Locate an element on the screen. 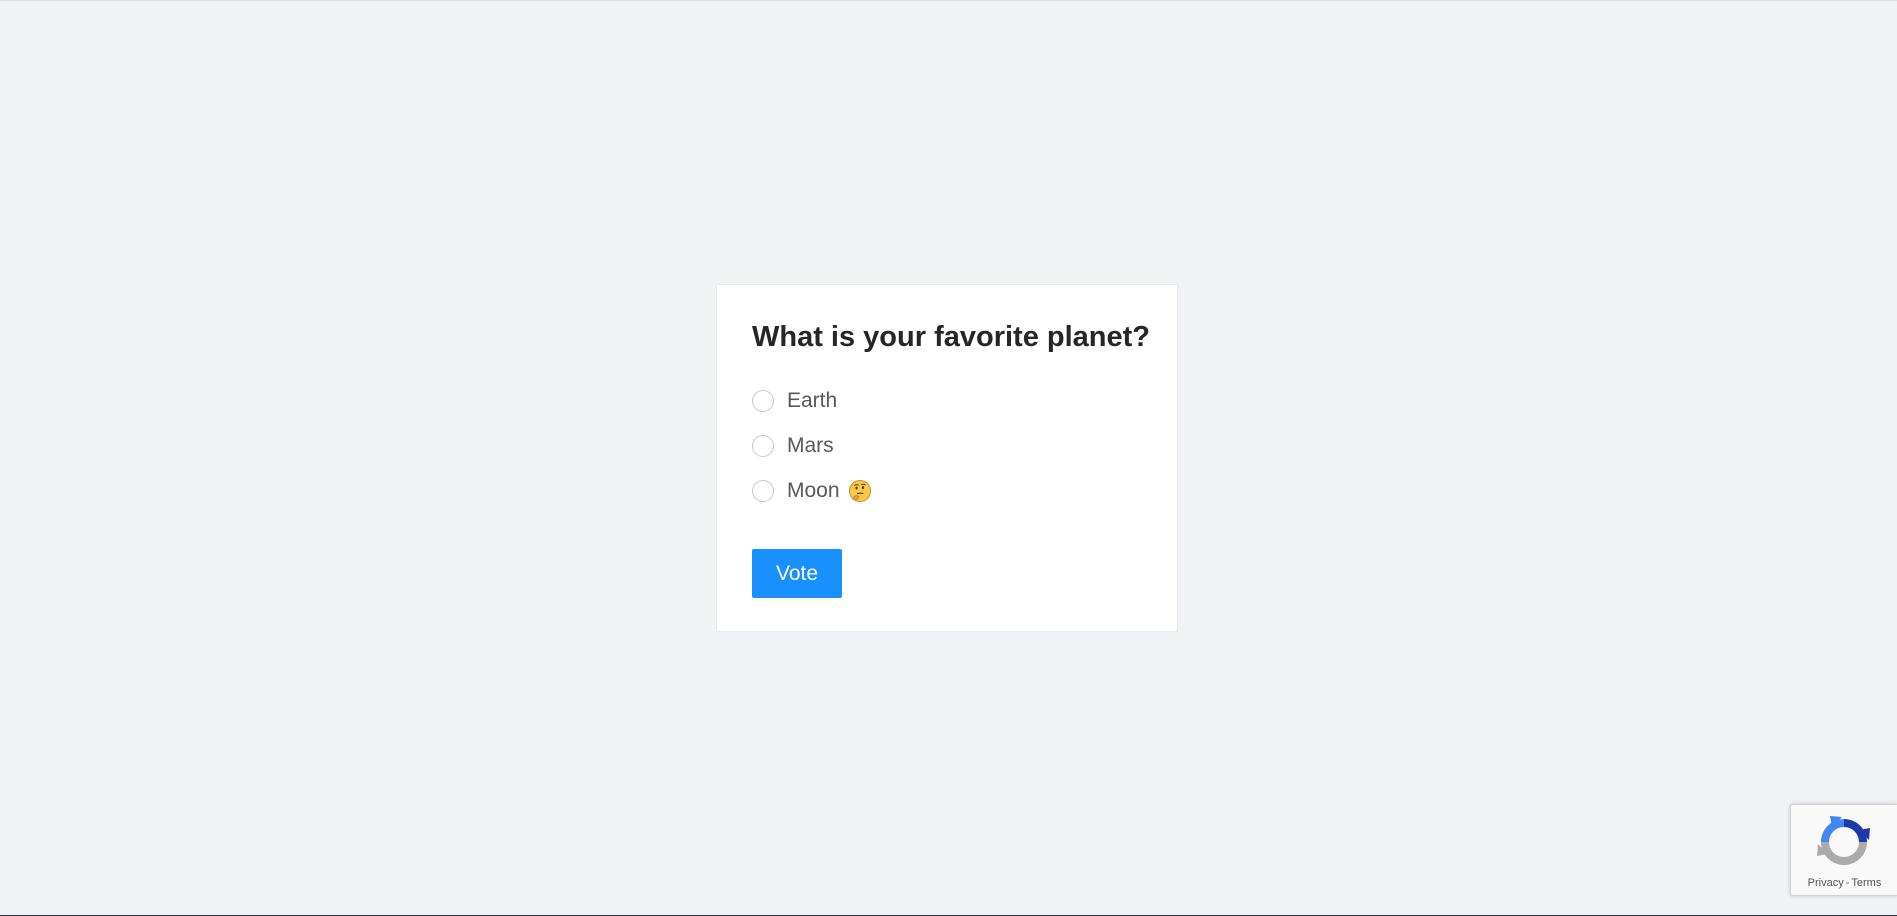  poll-options: Earth Mars Moon is located at coordinates (947, 445).